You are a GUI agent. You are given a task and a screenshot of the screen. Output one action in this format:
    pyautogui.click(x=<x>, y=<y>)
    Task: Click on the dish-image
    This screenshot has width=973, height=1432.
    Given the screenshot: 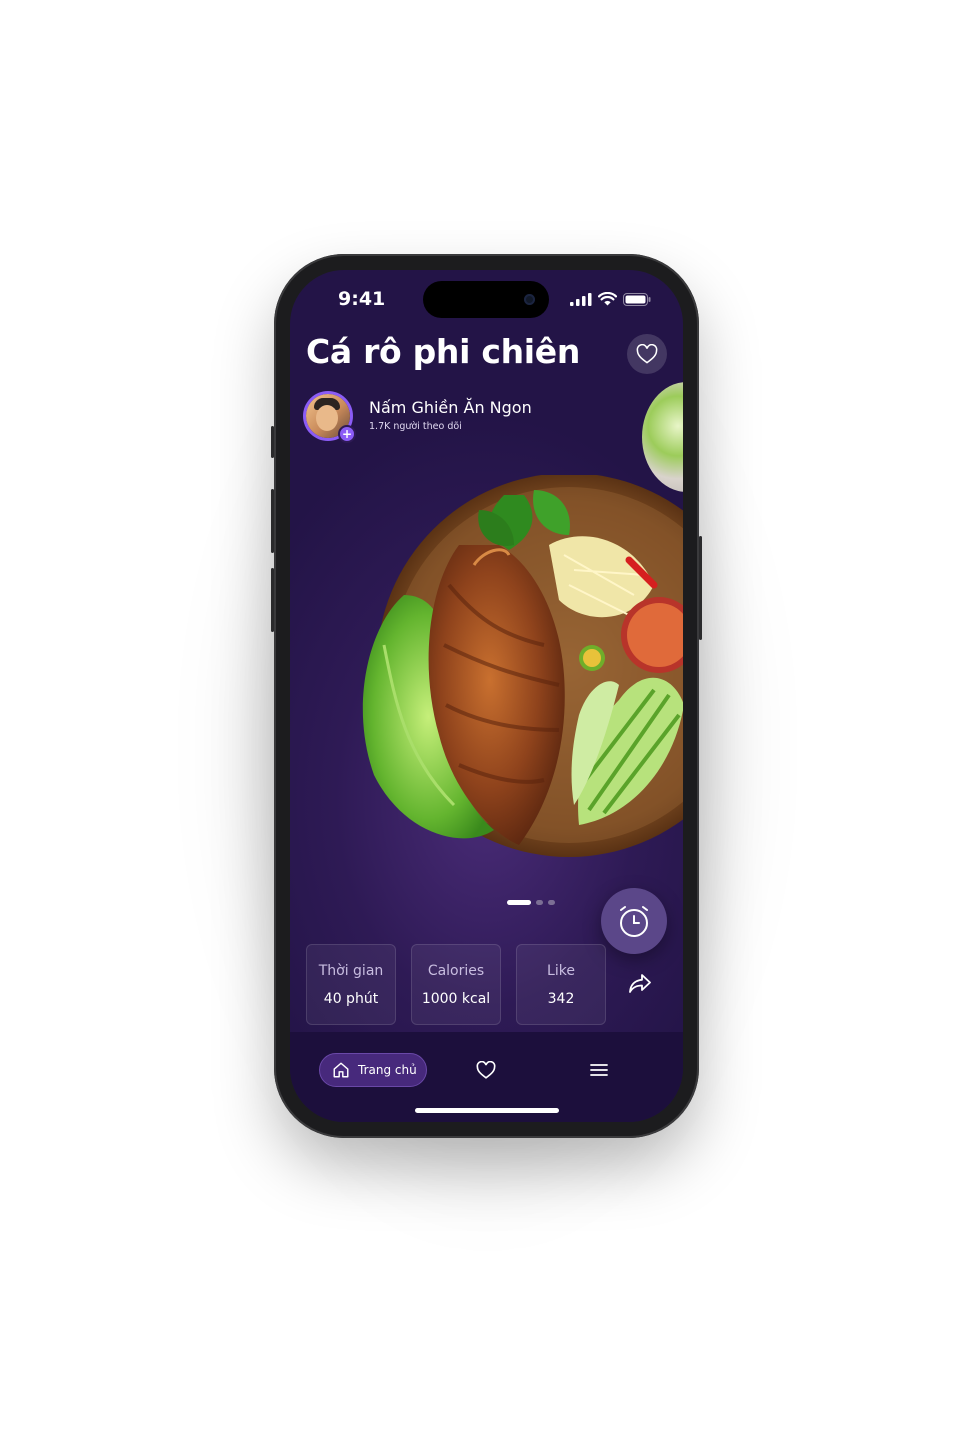 What is the action you would take?
    pyautogui.click(x=522, y=666)
    